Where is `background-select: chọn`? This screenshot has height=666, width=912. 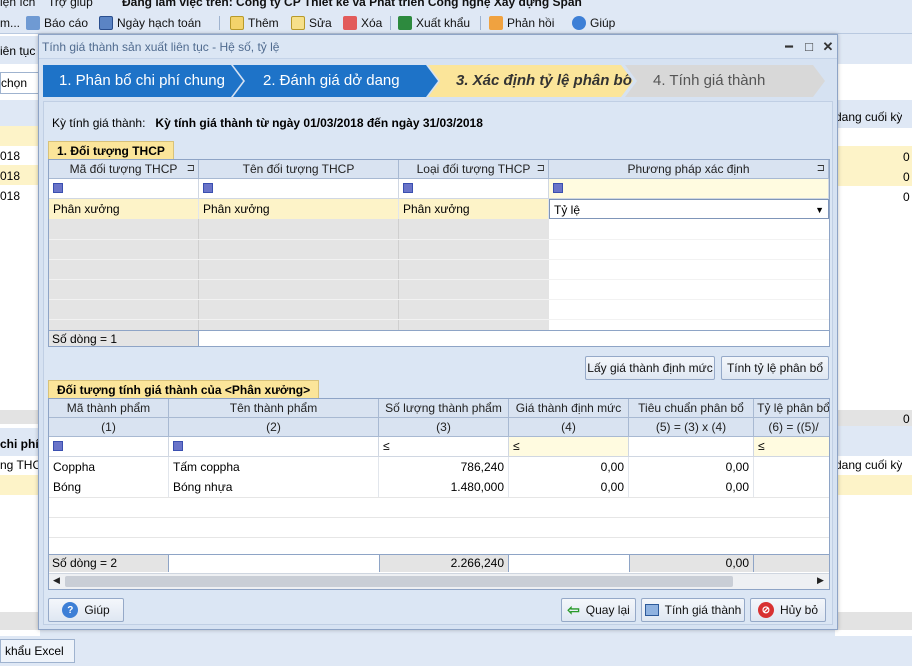
background-select: chọn is located at coordinates (20, 83).